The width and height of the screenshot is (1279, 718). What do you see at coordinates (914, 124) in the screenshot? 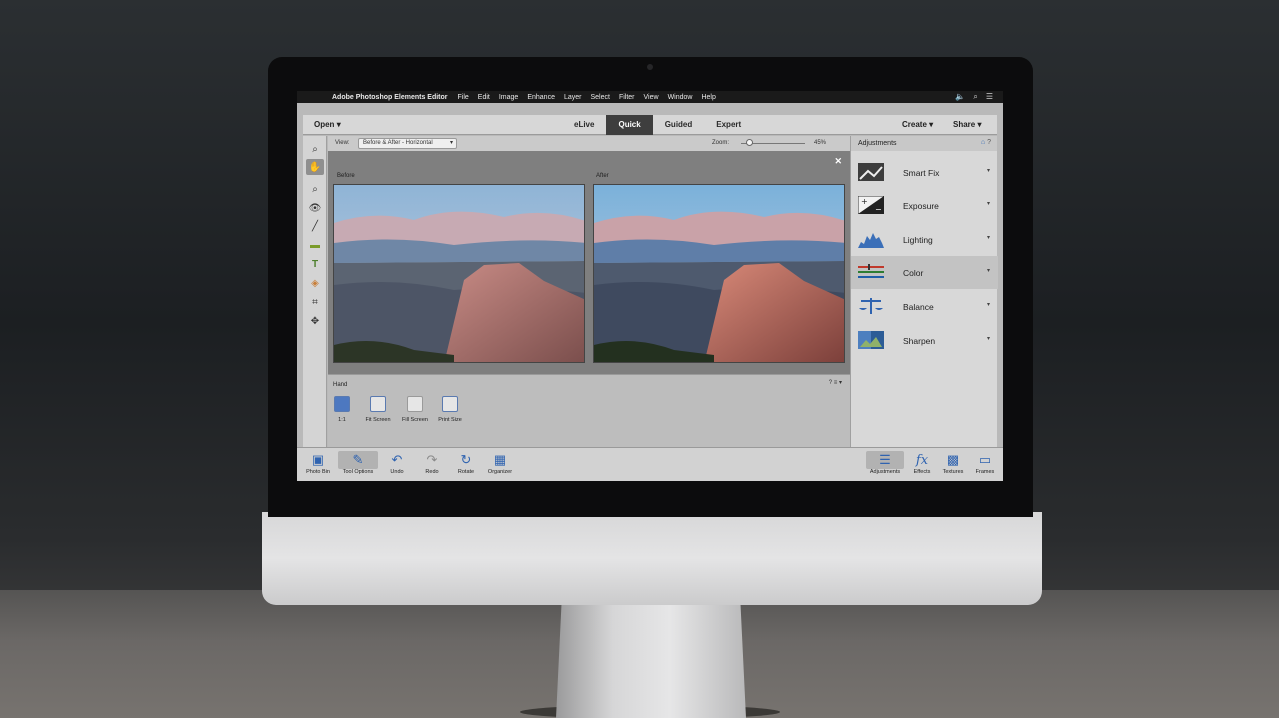
I see `create-label: Create` at bounding box center [914, 124].